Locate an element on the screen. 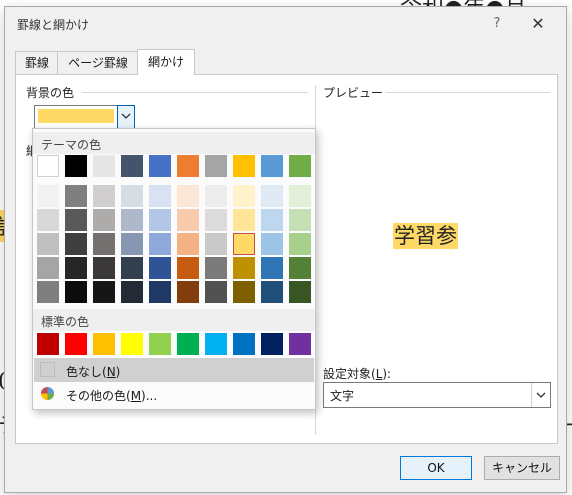 The width and height of the screenshot is (572, 495). tab-page-borders: ページ罫線 is located at coordinates (98, 62).